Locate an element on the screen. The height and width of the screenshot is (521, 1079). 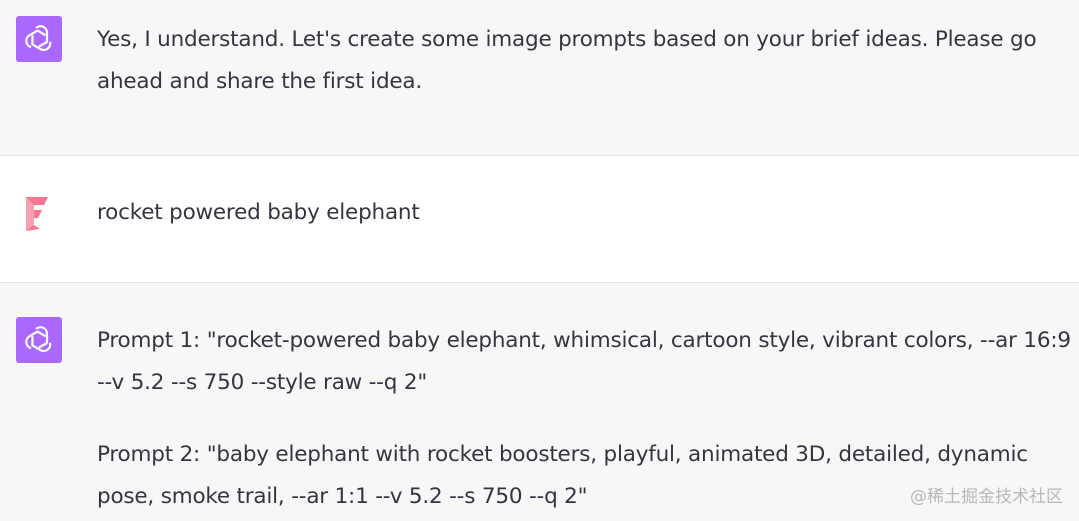
message-text: rocket powered baby elephant is located at coordinates (577, 213).